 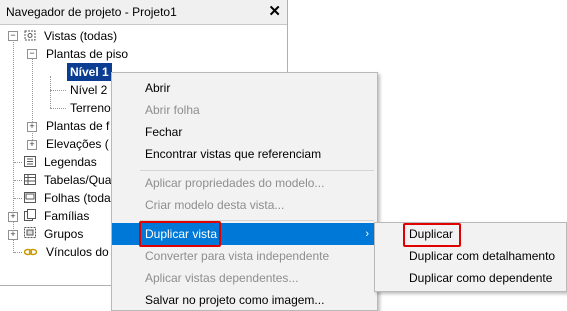 What do you see at coordinates (30, 215) in the screenshot?
I see `family-icon` at bounding box center [30, 215].